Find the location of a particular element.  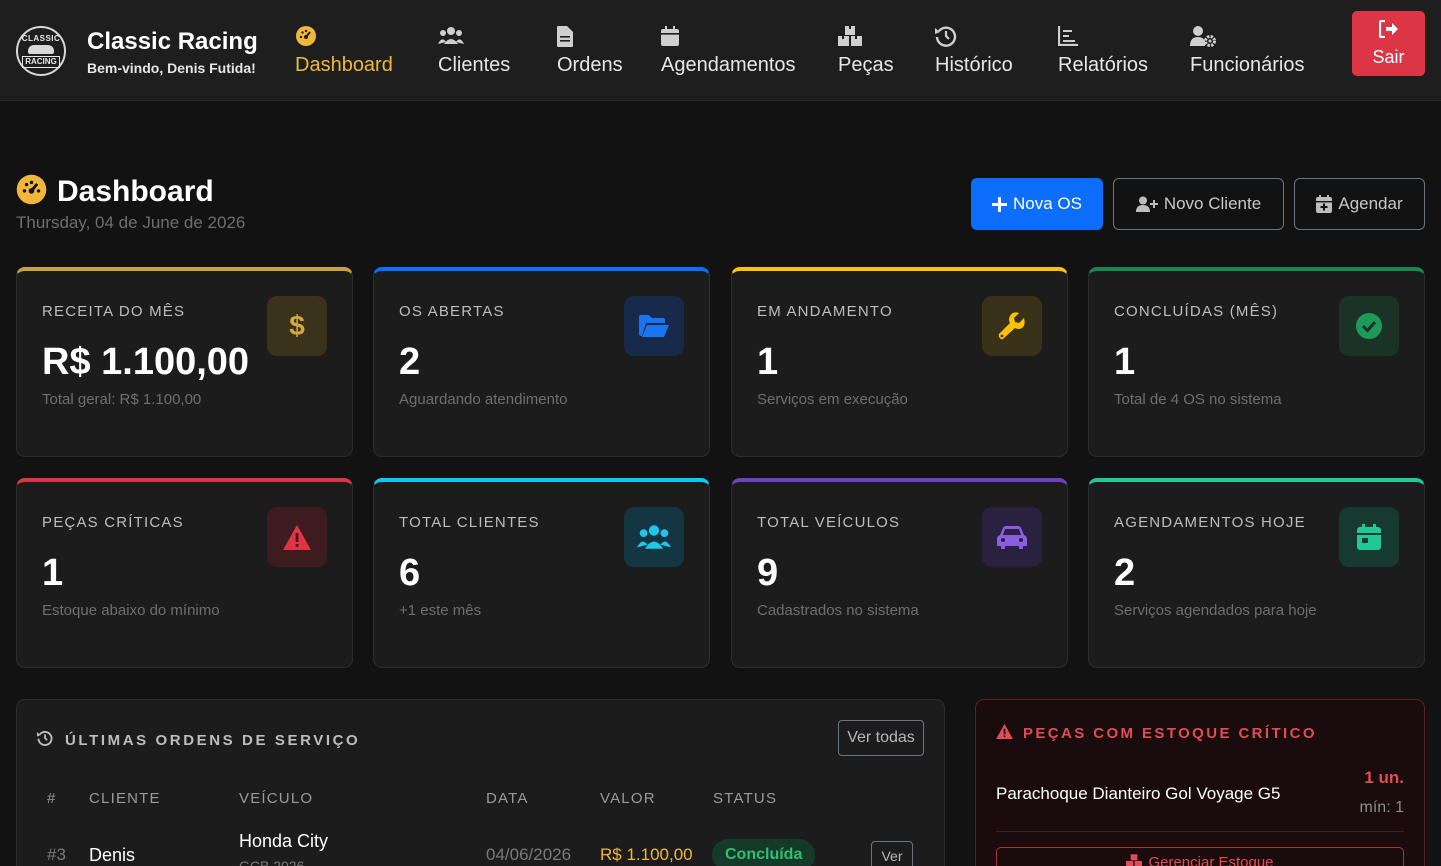

calendar-check-icon is located at coordinates (1369, 537).